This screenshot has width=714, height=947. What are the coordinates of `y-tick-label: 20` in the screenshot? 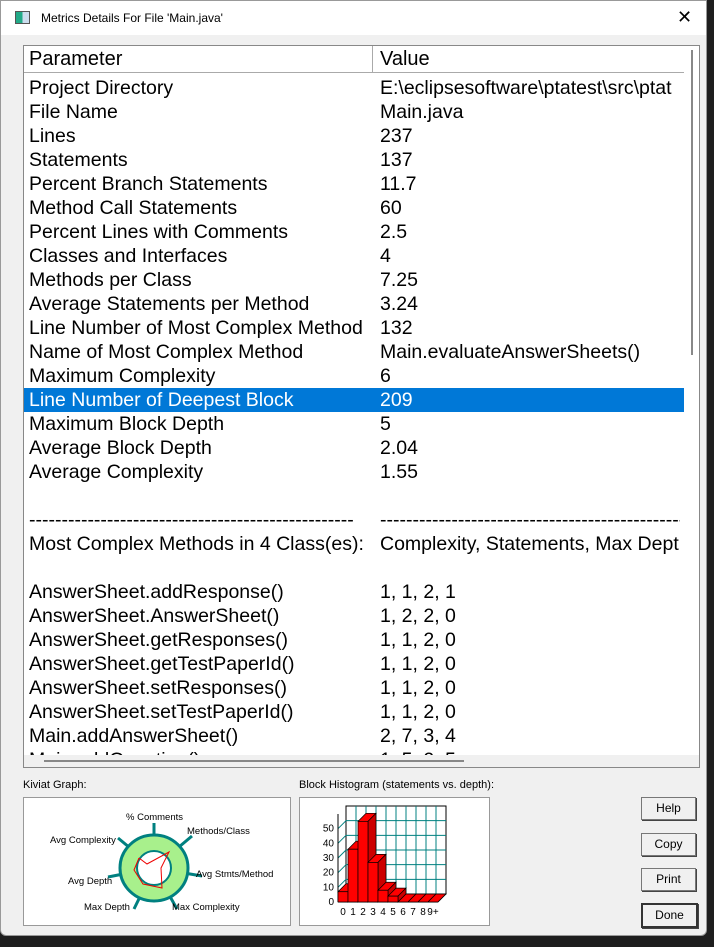 It's located at (329, 873).